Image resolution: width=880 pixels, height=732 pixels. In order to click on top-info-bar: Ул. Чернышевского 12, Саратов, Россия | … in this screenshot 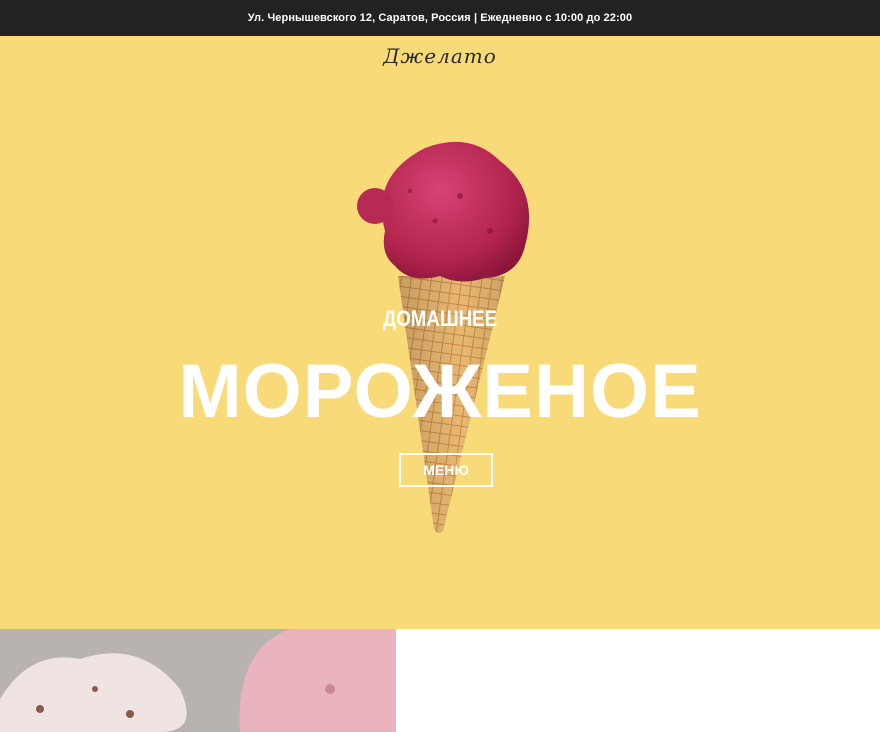, I will do `click(440, 18)`.